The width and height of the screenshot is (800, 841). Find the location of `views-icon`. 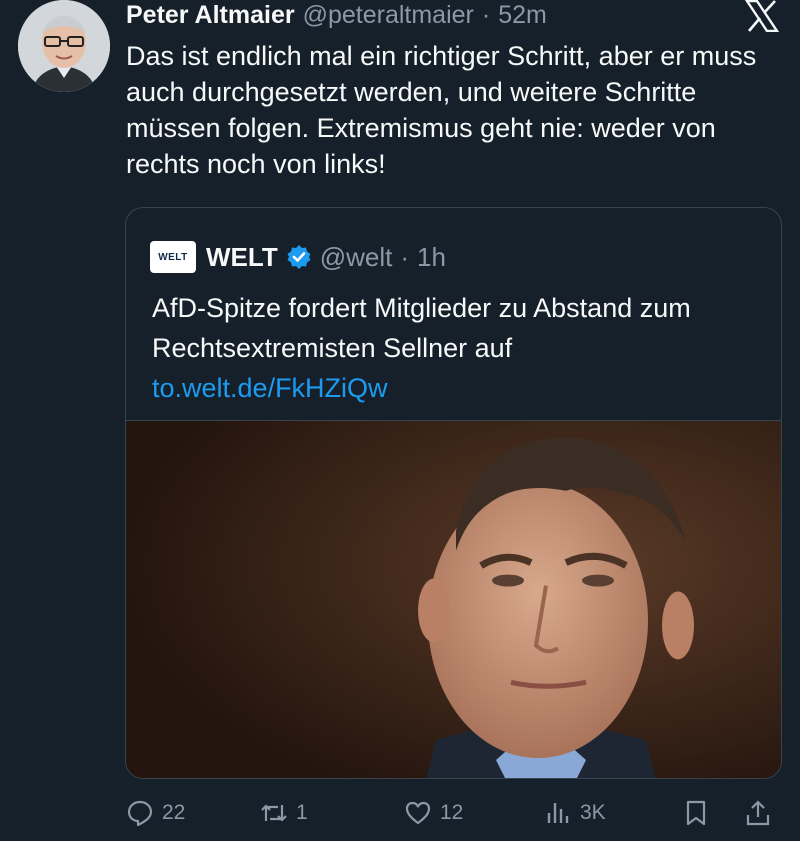

views-icon is located at coordinates (558, 813).